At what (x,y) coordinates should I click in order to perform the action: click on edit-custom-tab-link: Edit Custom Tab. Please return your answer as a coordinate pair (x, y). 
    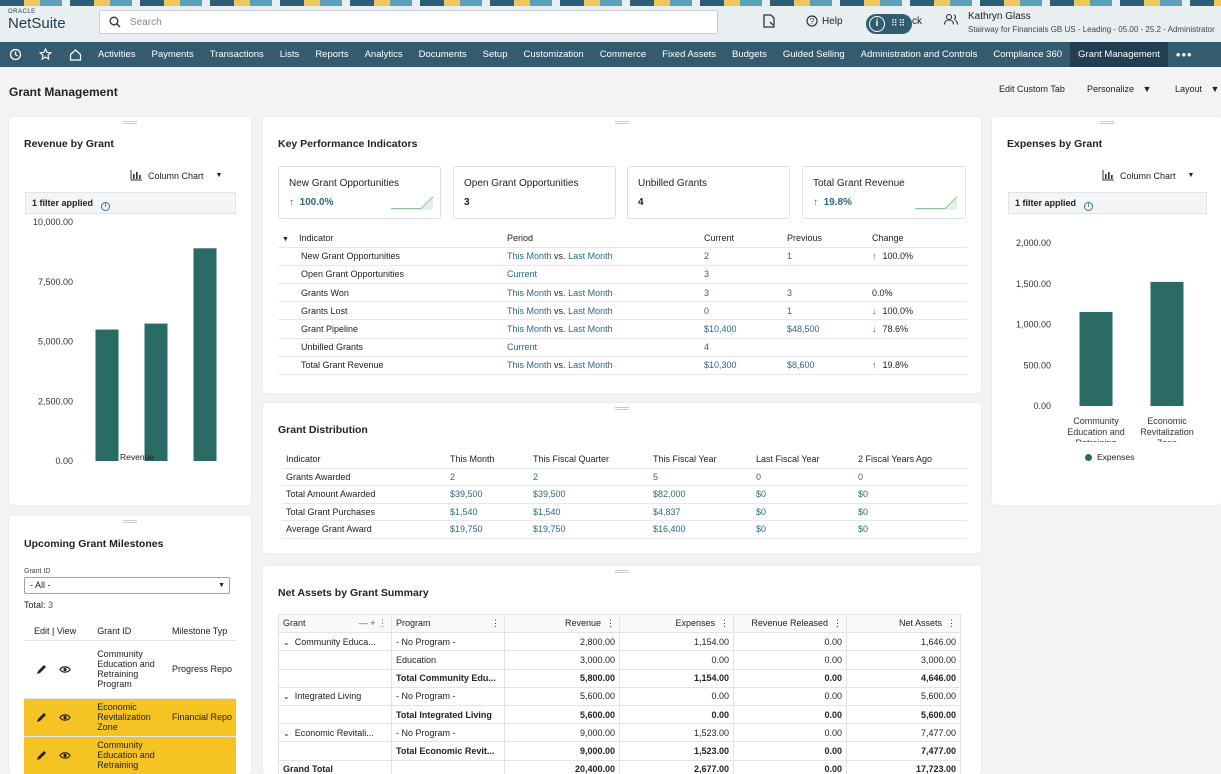
    Looking at the image, I should click on (1032, 89).